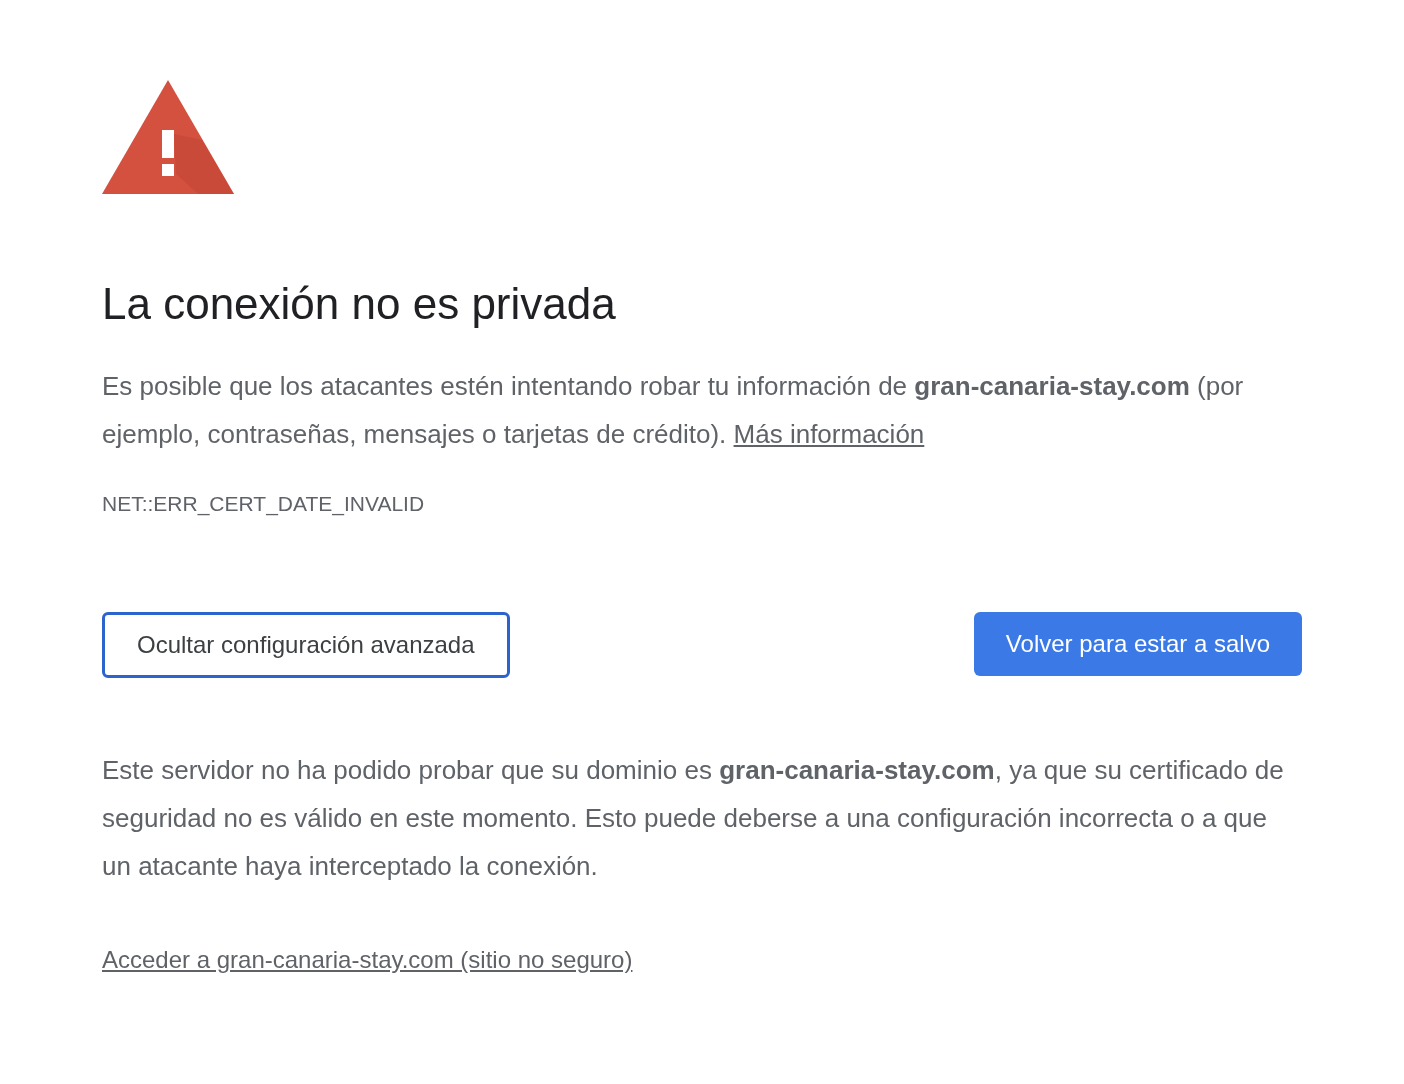 The height and width of the screenshot is (1084, 1404). I want to click on proceed-link: Acceder a gran-canaria-stay.com (sitio no seguro), so click(367, 960).